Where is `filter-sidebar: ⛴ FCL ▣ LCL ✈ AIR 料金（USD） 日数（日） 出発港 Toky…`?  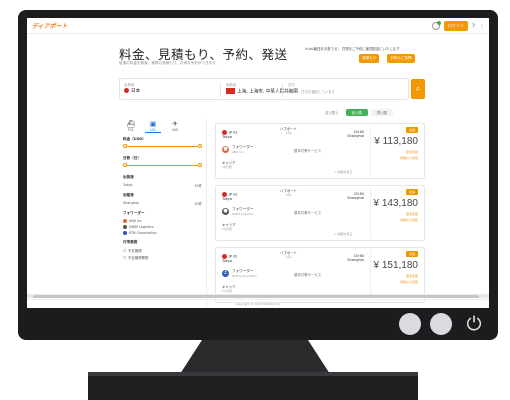 filter-sidebar: ⛴ FCL ▣ LCL ✈ AIR 料金（USD） 日数（日） 出発港 Toky… is located at coordinates (163, 213).